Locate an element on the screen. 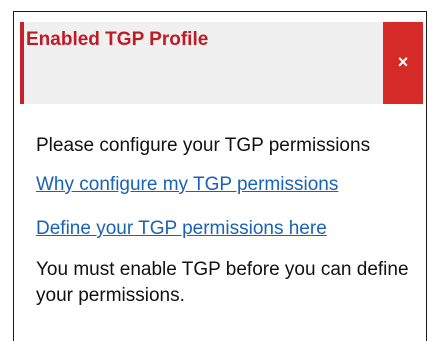  close-button: × is located at coordinates (403, 63).